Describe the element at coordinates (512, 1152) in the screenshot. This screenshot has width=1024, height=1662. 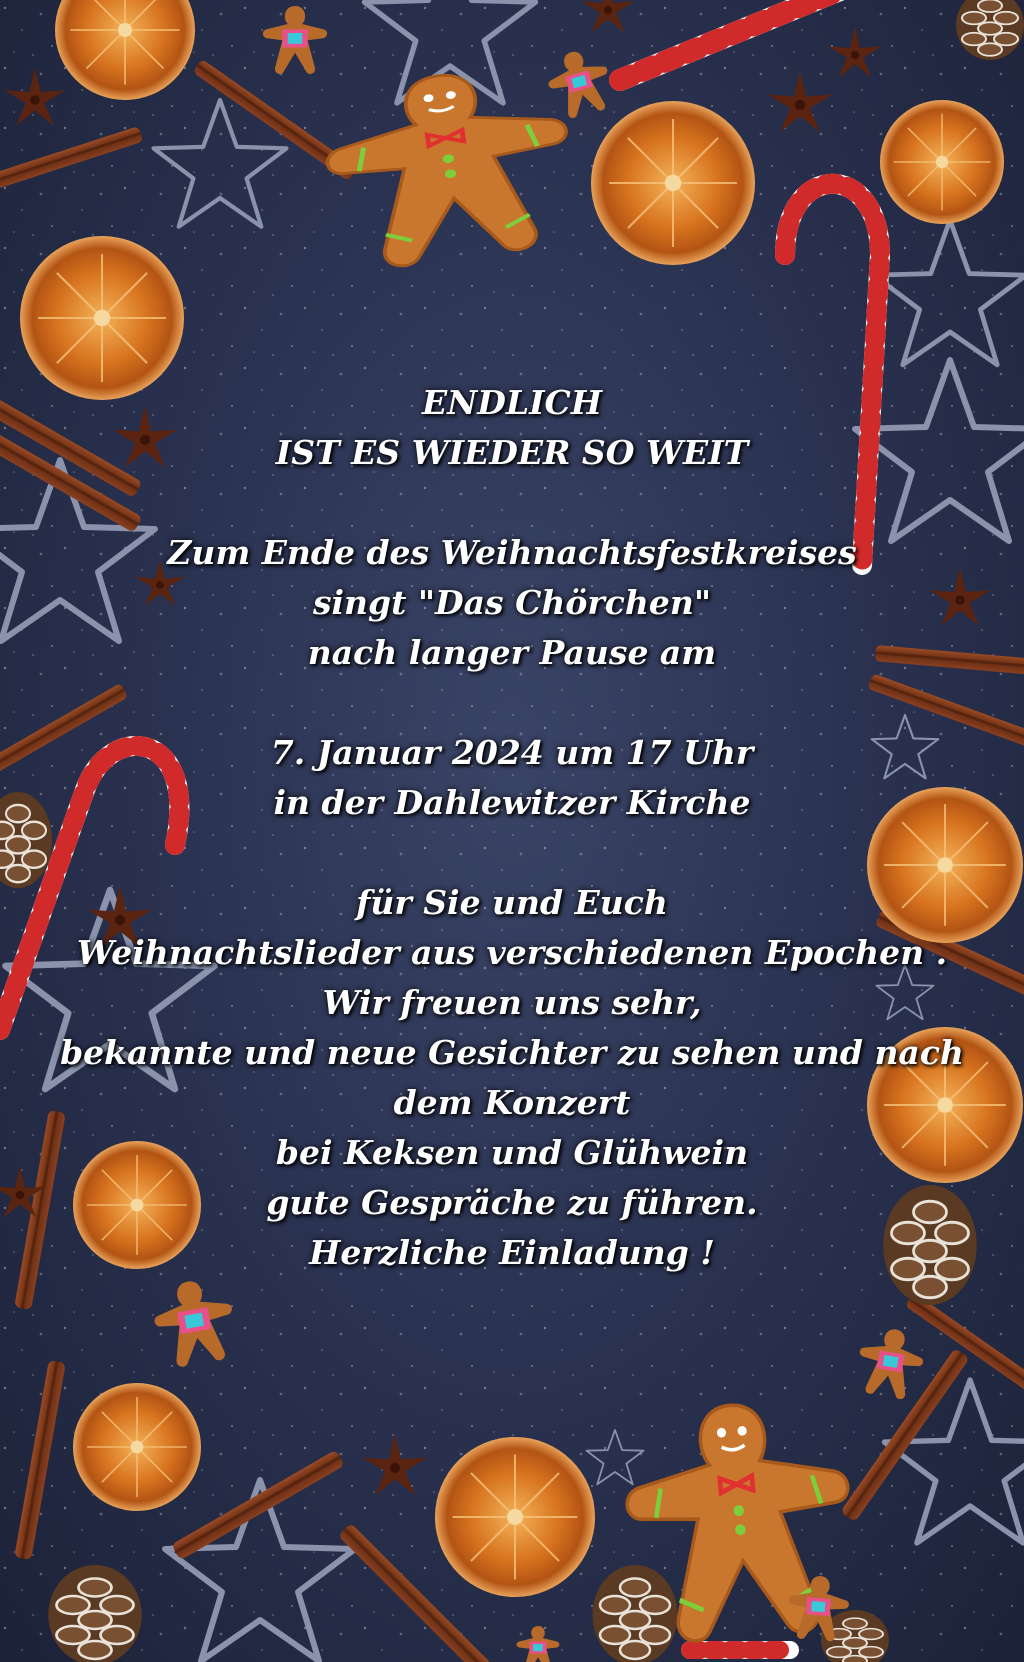
I see `body-line-6: bei Keksen und Glühwein` at that location.